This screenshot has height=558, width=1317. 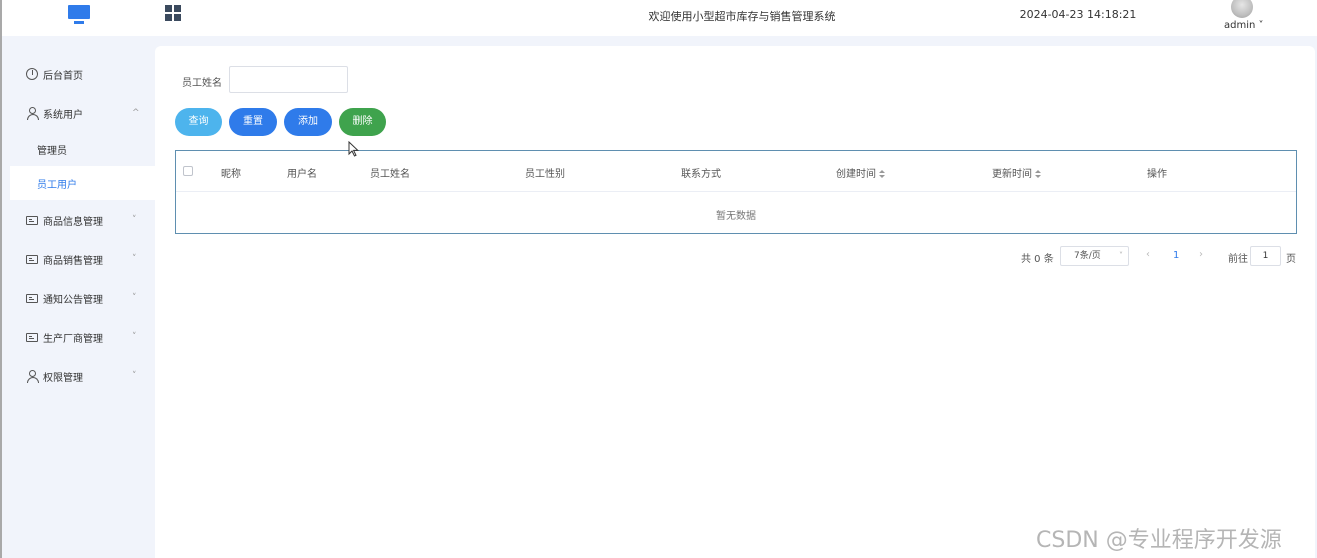 What do you see at coordinates (198, 122) in the screenshot?
I see `query-button: 查询` at bounding box center [198, 122].